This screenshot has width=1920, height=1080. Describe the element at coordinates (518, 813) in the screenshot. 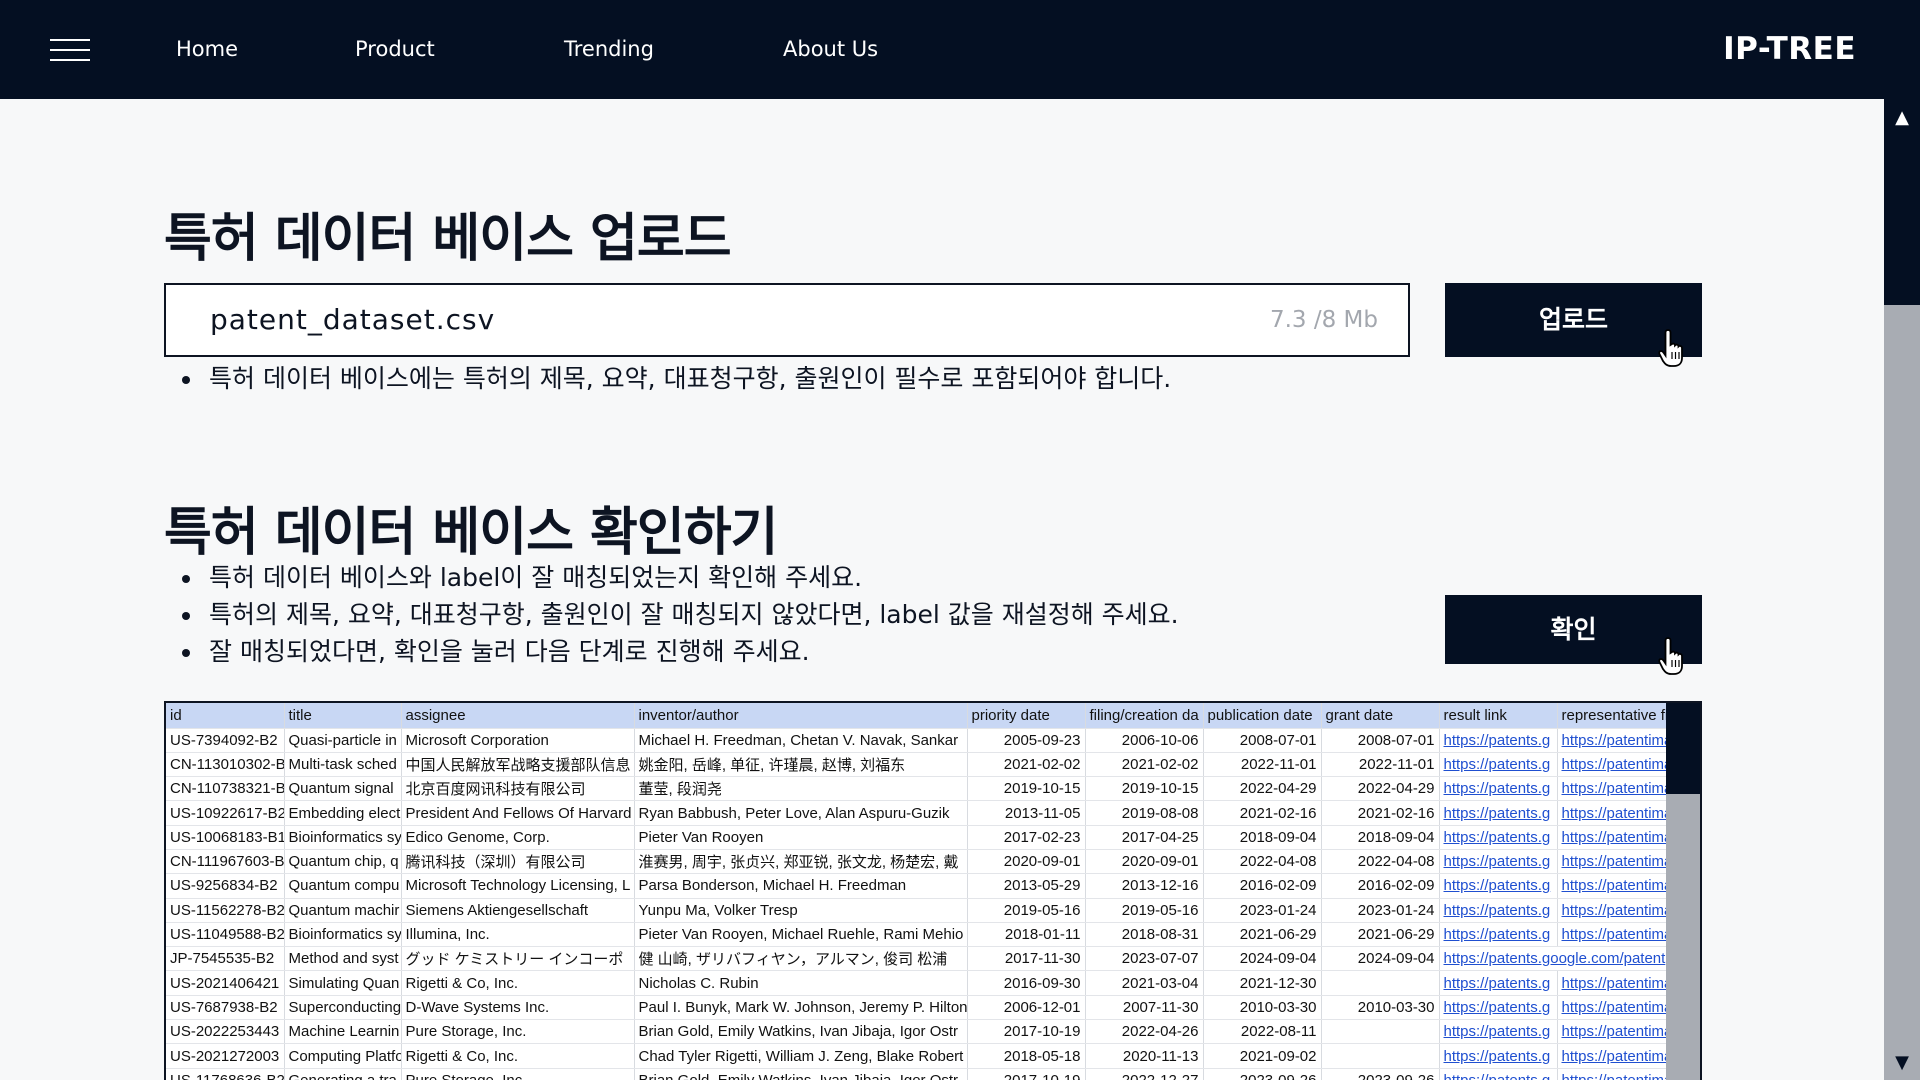

I see `table-cell: President And Fellows Of Harvard` at that location.